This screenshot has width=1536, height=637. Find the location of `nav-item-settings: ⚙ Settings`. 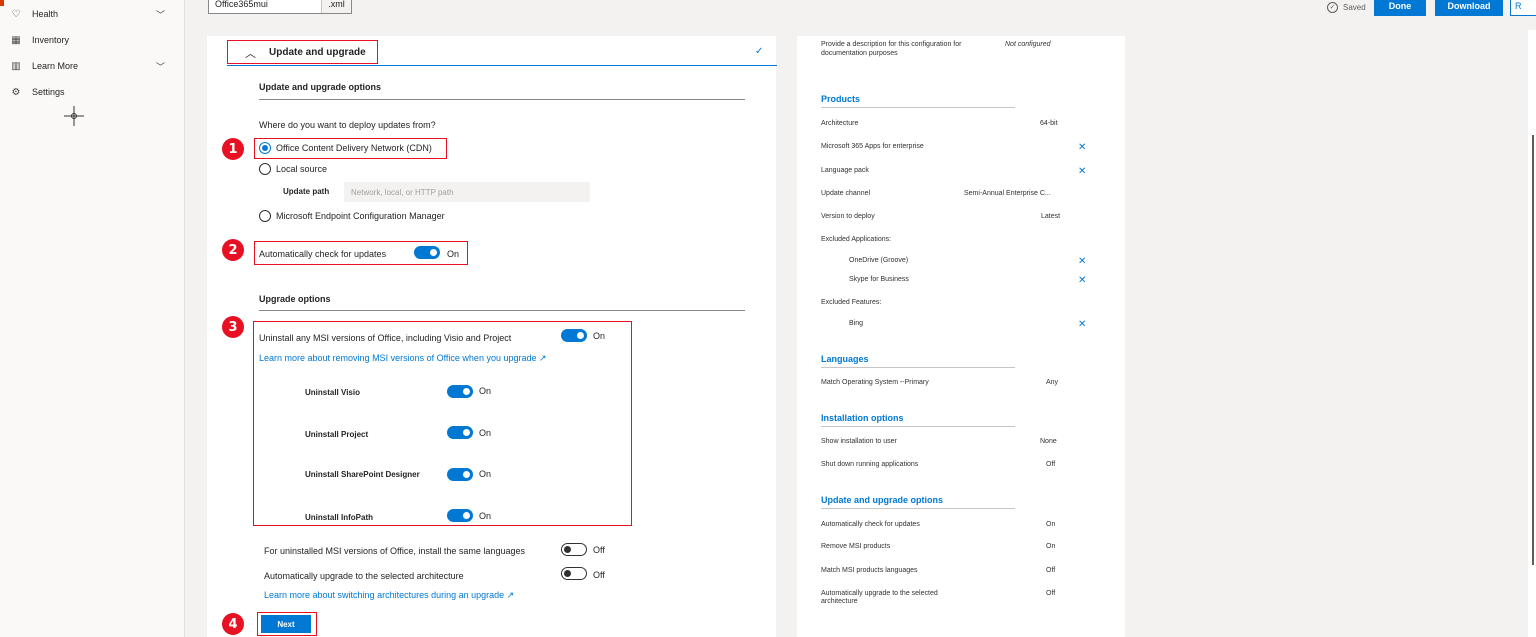

nav-item-settings: ⚙ Settings is located at coordinates (92, 92).